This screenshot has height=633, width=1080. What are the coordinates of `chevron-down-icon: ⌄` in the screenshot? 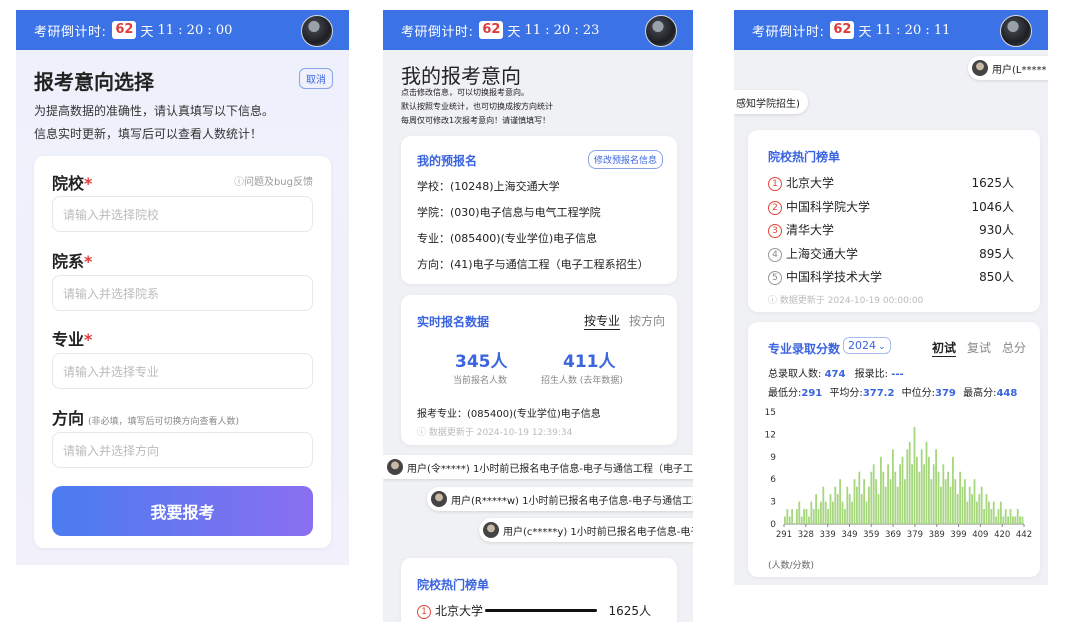 It's located at (882, 347).